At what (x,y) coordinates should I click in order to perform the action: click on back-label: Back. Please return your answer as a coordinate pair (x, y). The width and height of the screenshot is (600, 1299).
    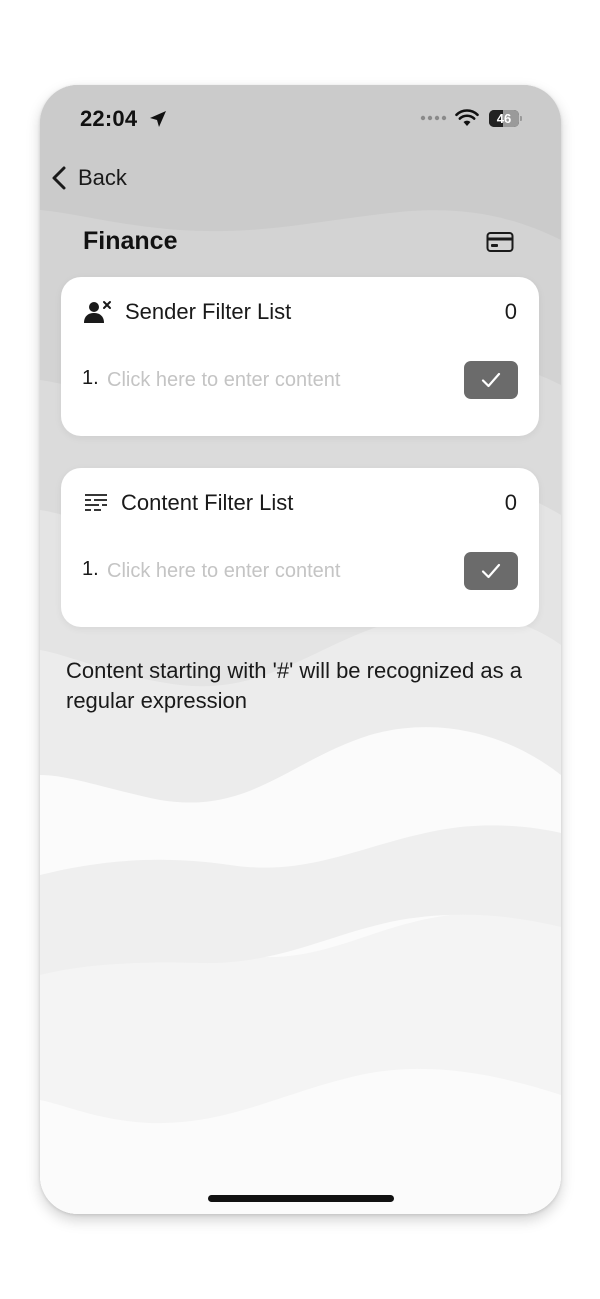
    Looking at the image, I should click on (102, 177).